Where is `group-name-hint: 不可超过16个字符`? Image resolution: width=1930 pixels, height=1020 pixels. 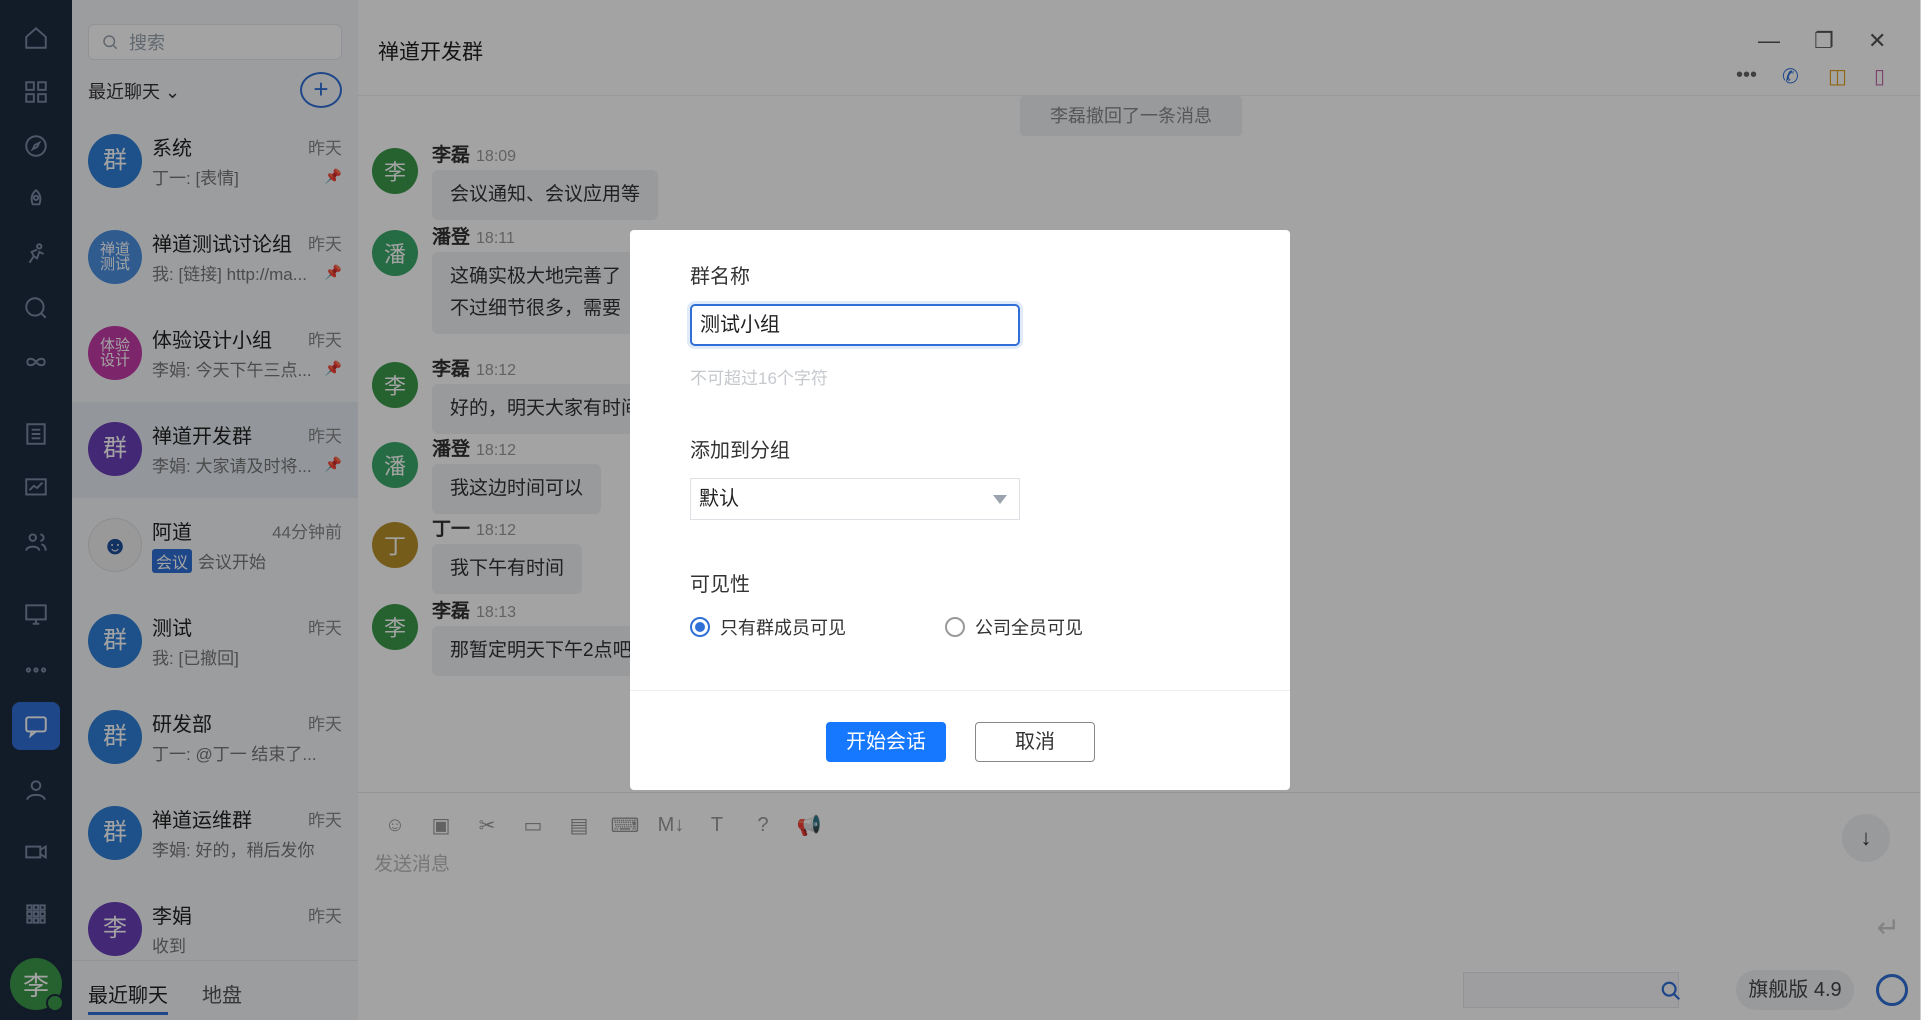
group-name-hint: 不可超过16个字符 is located at coordinates (759, 378).